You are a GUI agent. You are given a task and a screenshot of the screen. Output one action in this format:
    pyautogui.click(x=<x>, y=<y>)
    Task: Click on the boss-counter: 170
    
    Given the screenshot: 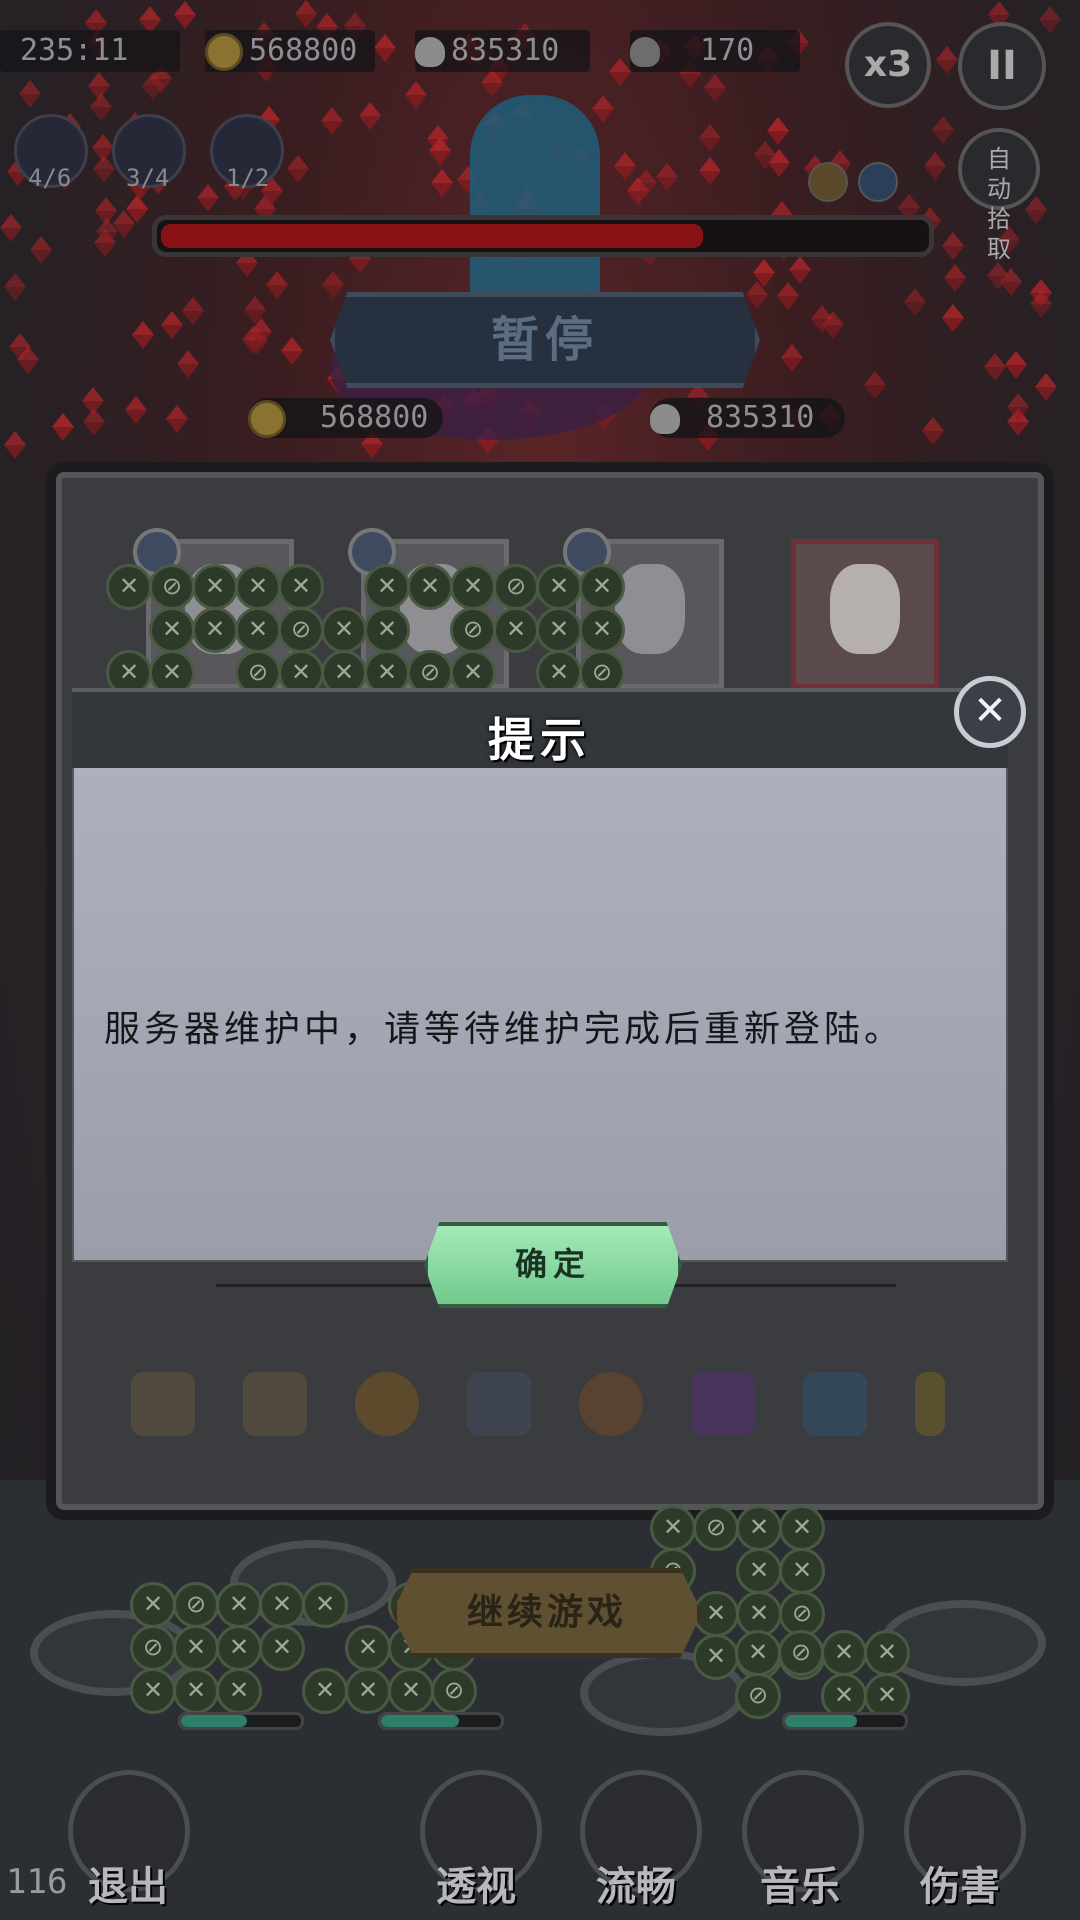 What is the action you would take?
    pyautogui.click(x=715, y=51)
    